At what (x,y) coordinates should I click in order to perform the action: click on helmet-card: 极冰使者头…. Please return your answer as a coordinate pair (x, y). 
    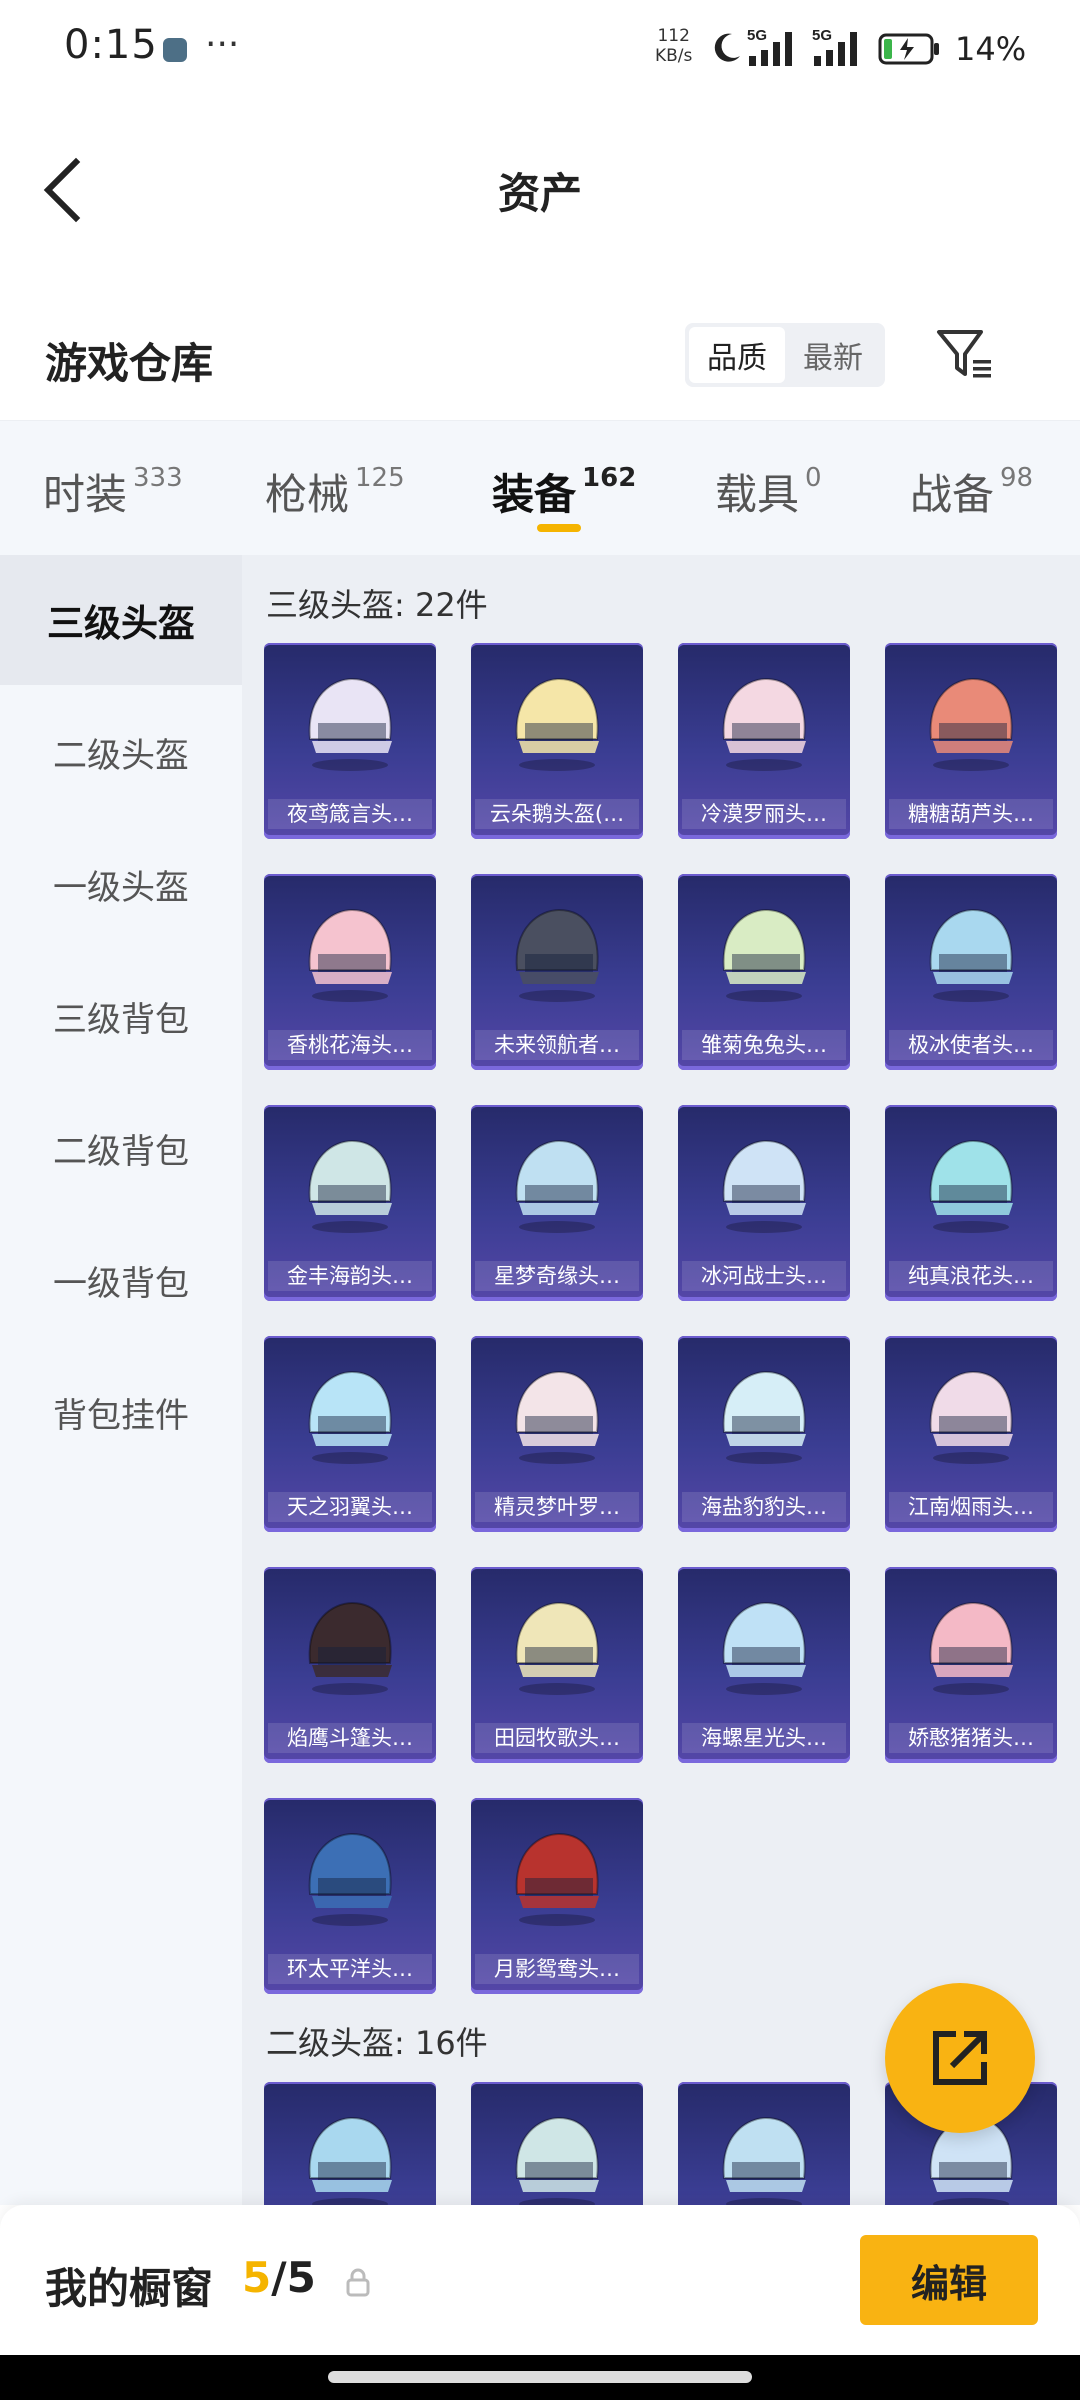
    Looking at the image, I should click on (971, 972).